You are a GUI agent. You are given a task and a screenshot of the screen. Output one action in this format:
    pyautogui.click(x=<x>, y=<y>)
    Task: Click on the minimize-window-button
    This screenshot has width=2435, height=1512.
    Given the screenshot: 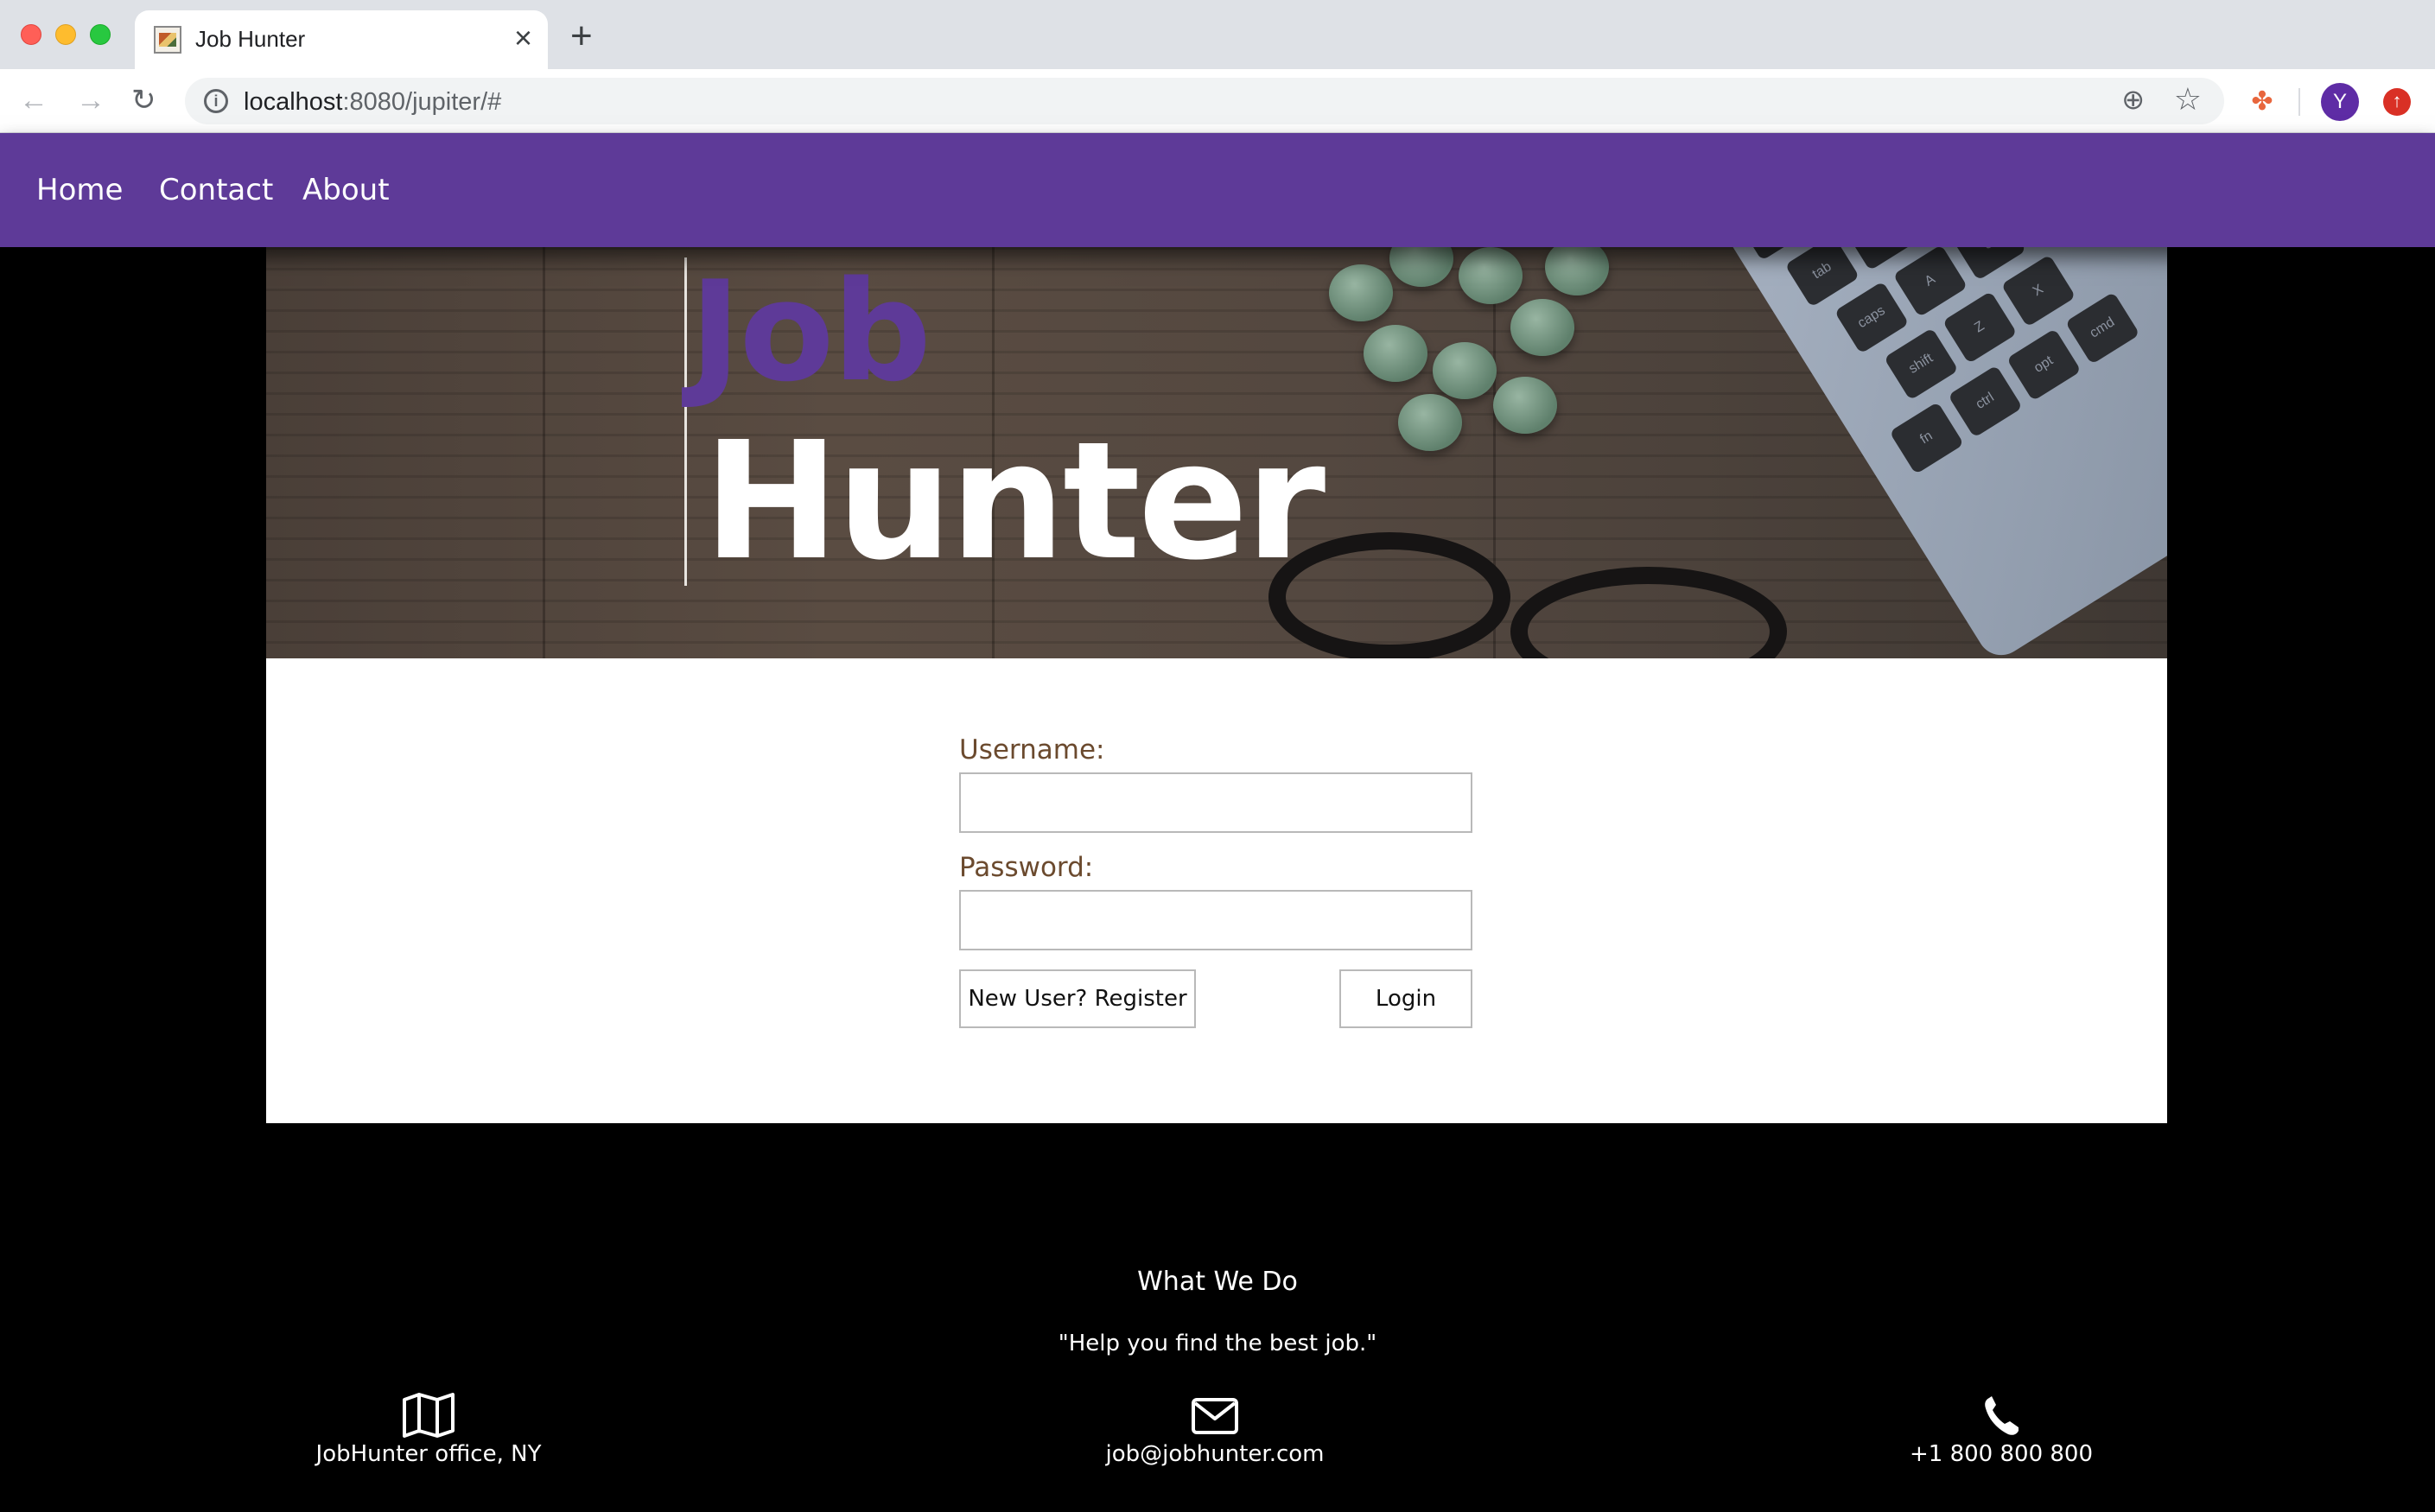 What is the action you would take?
    pyautogui.click(x=65, y=34)
    